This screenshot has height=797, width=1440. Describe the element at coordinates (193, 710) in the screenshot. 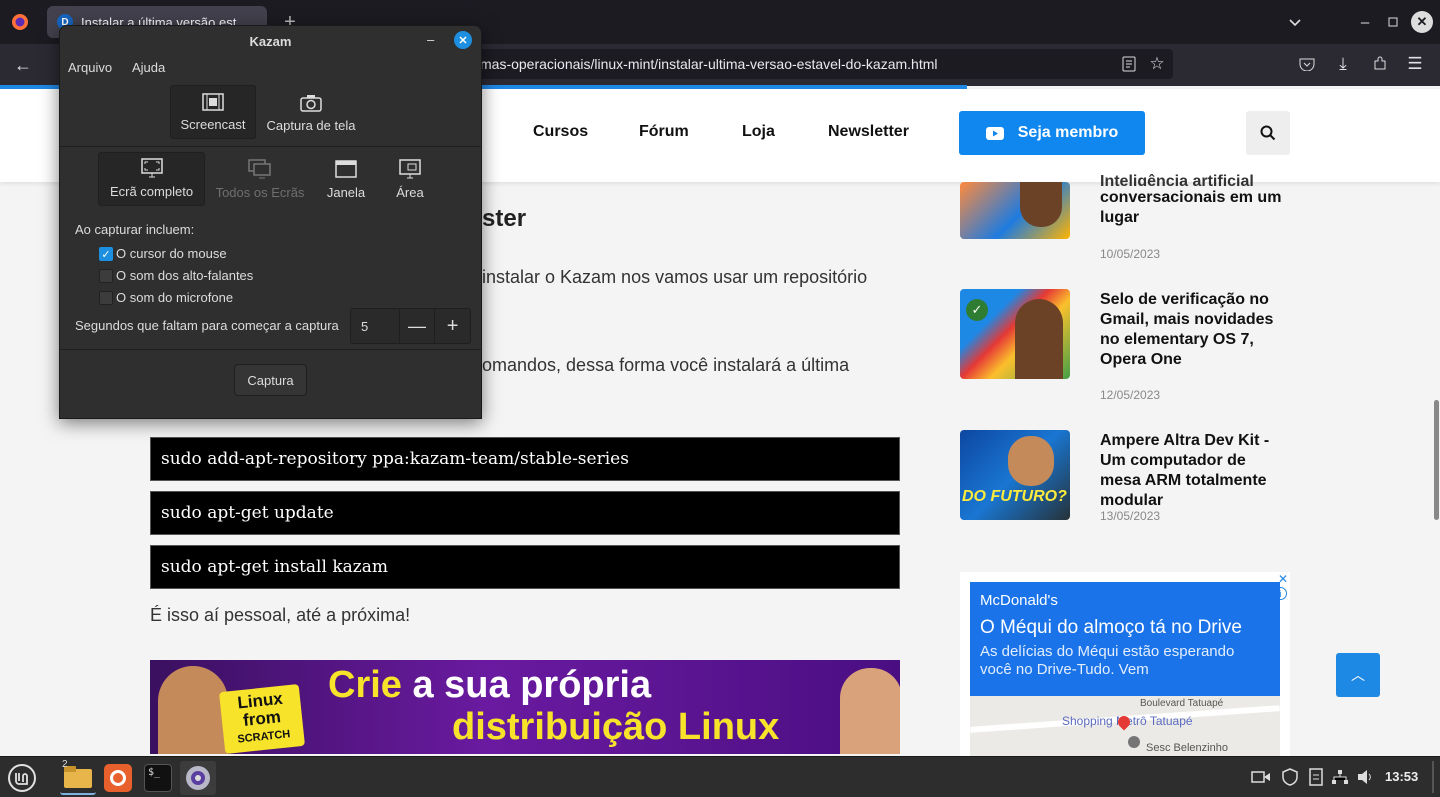

I see `presenter-photo-left` at that location.